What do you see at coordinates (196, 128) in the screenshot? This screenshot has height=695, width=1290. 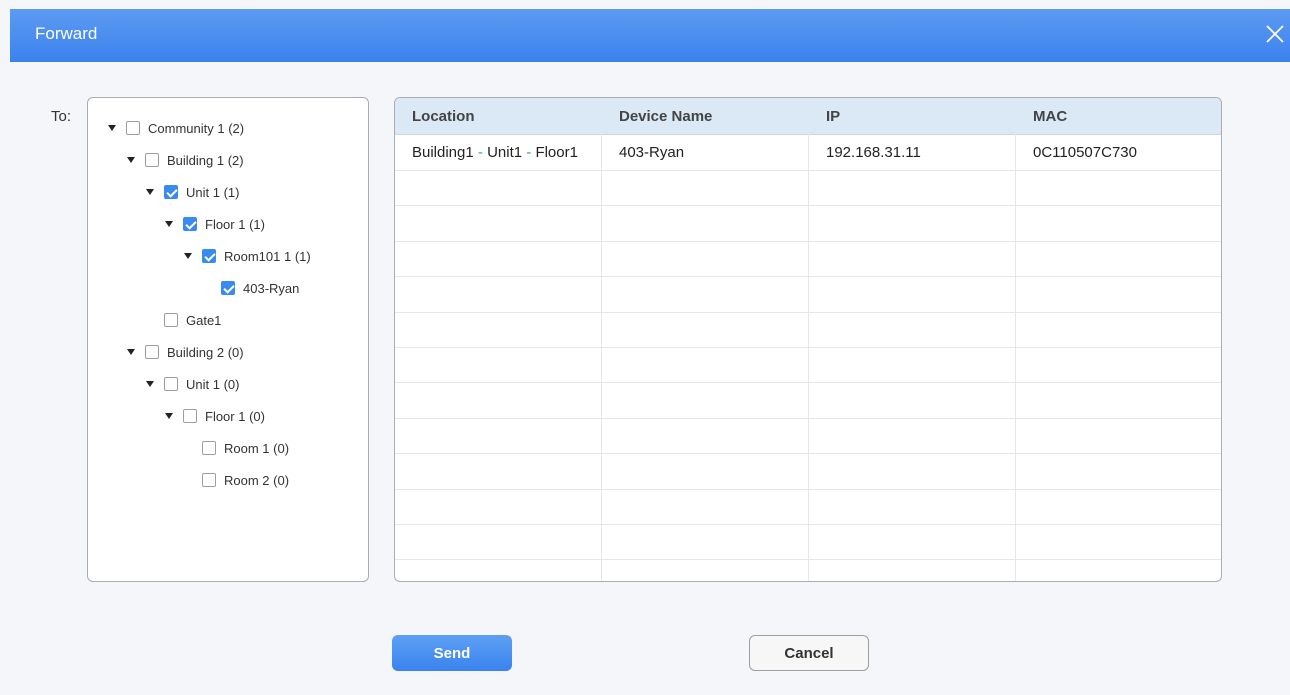 I see `tree-node-label: Community 1 (2)` at bounding box center [196, 128].